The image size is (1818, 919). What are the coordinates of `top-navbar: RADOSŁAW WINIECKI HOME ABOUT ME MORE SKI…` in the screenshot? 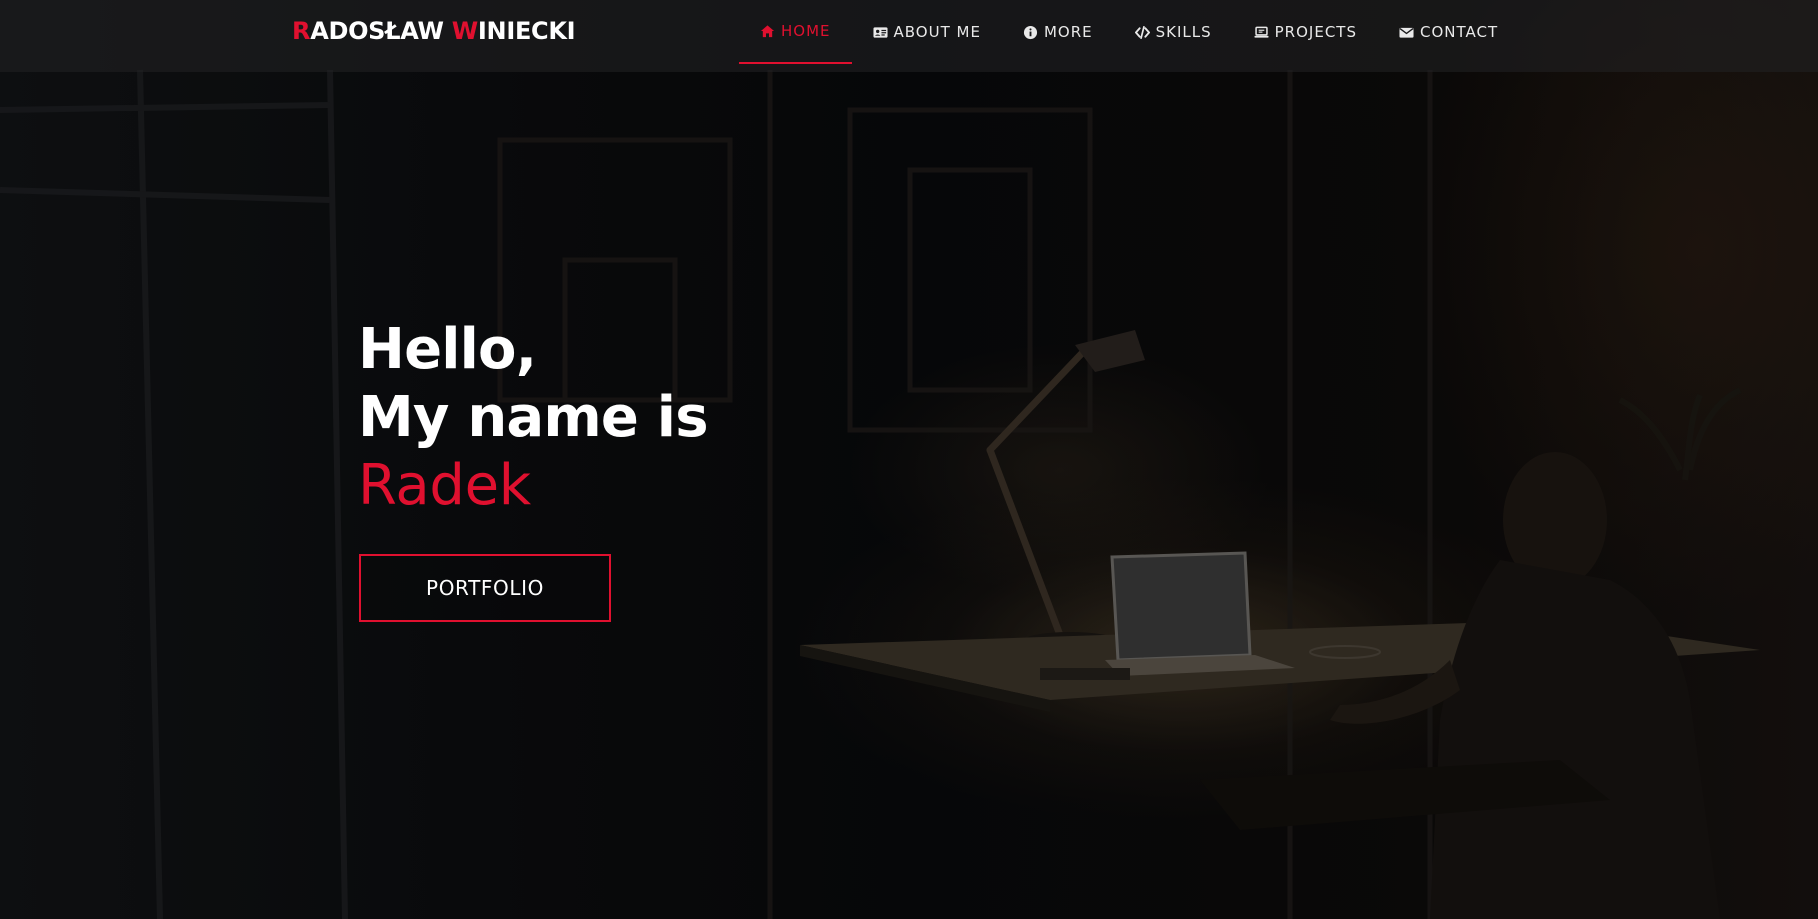 It's located at (909, 36).